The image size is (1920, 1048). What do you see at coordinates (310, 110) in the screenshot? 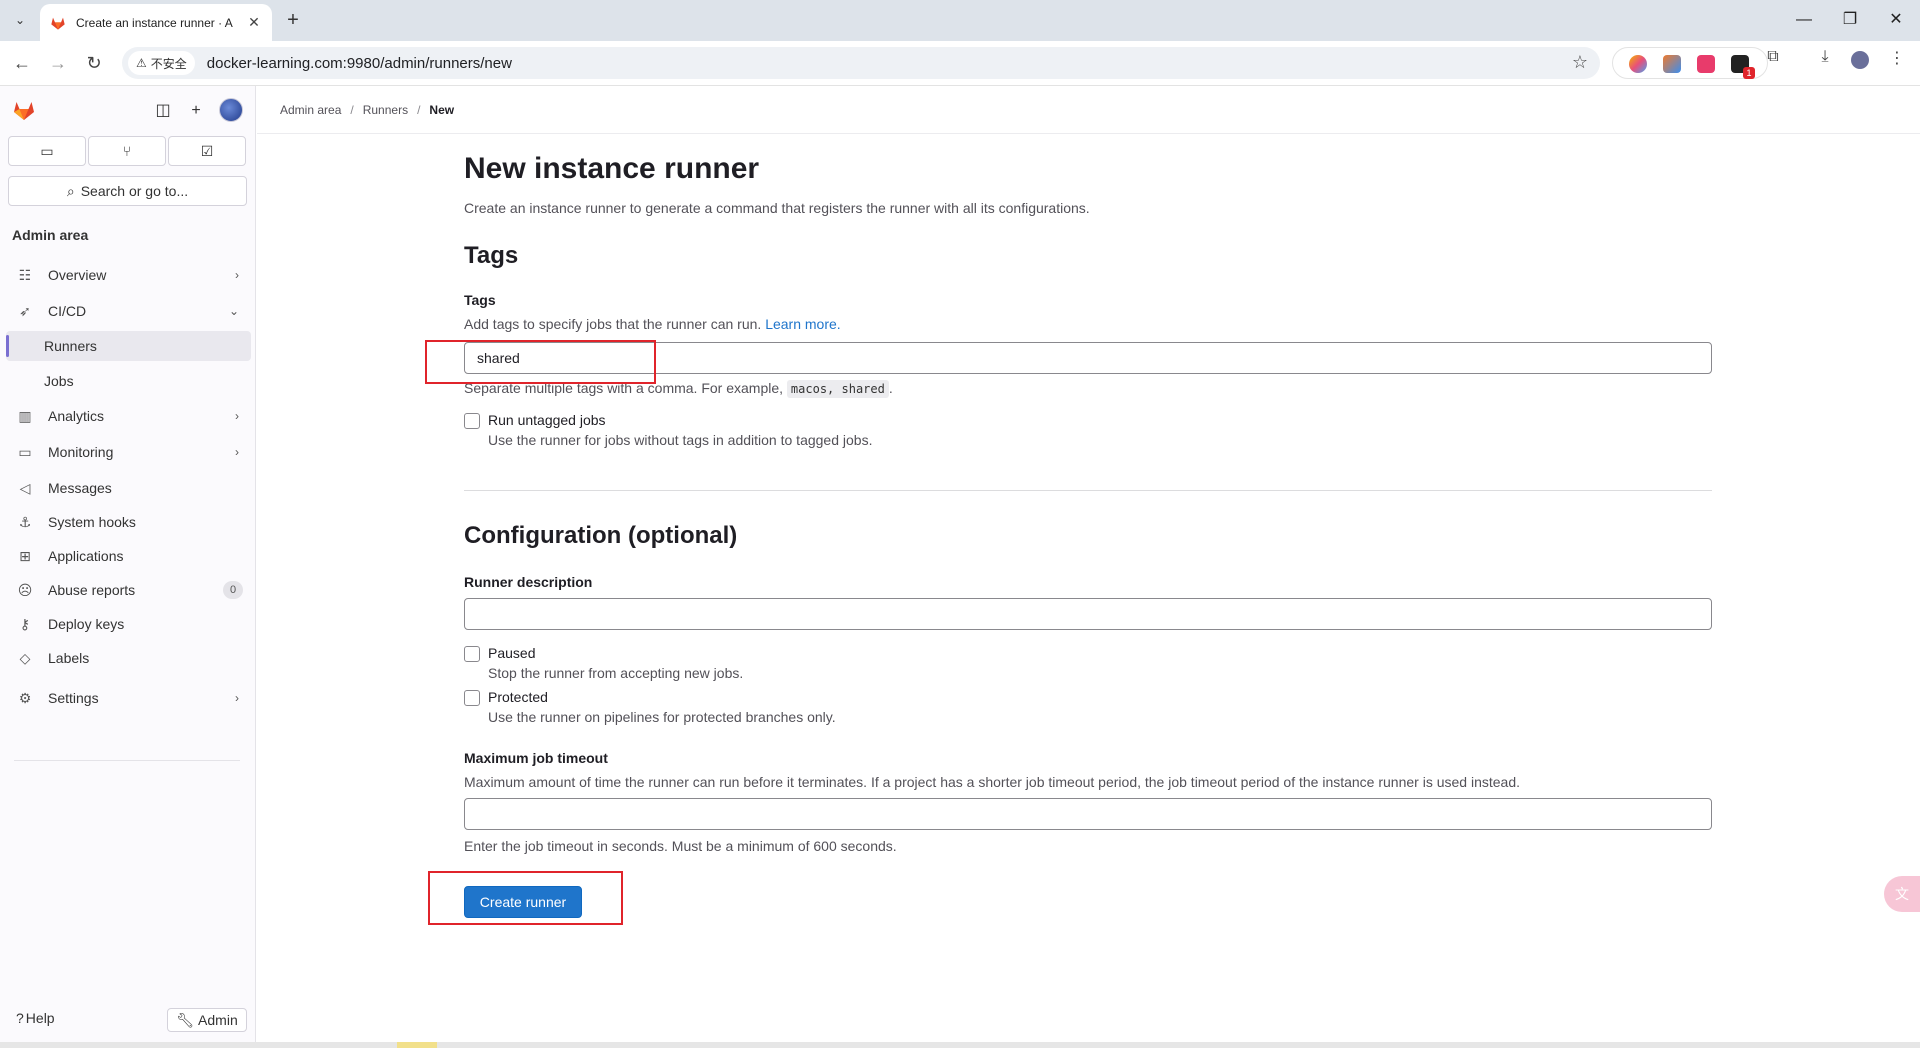
I see `breadcrumb-admin-area: Admin area` at bounding box center [310, 110].